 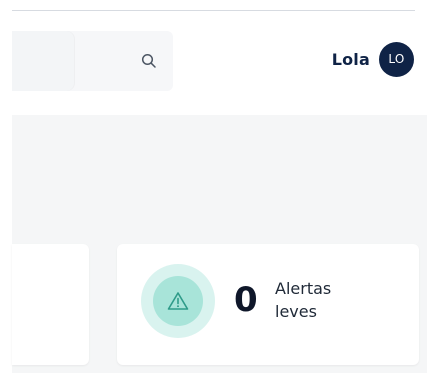 I want to click on search-icon, so click(x=148, y=60).